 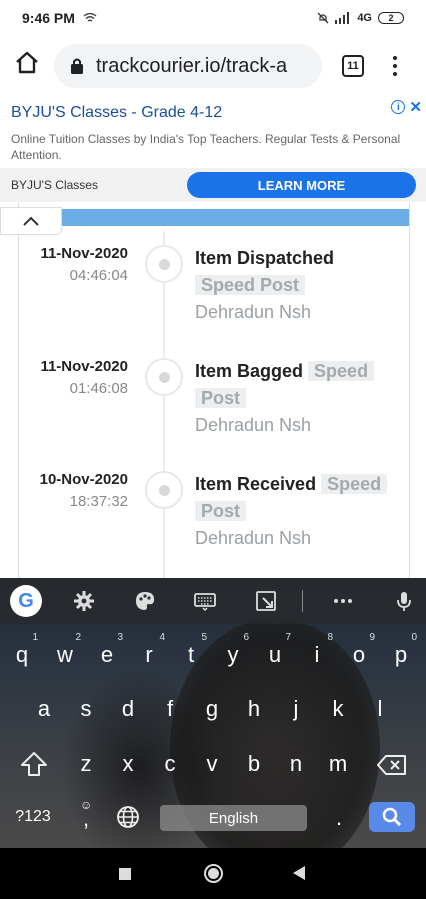 I want to click on search-icon, so click(x=392, y=817).